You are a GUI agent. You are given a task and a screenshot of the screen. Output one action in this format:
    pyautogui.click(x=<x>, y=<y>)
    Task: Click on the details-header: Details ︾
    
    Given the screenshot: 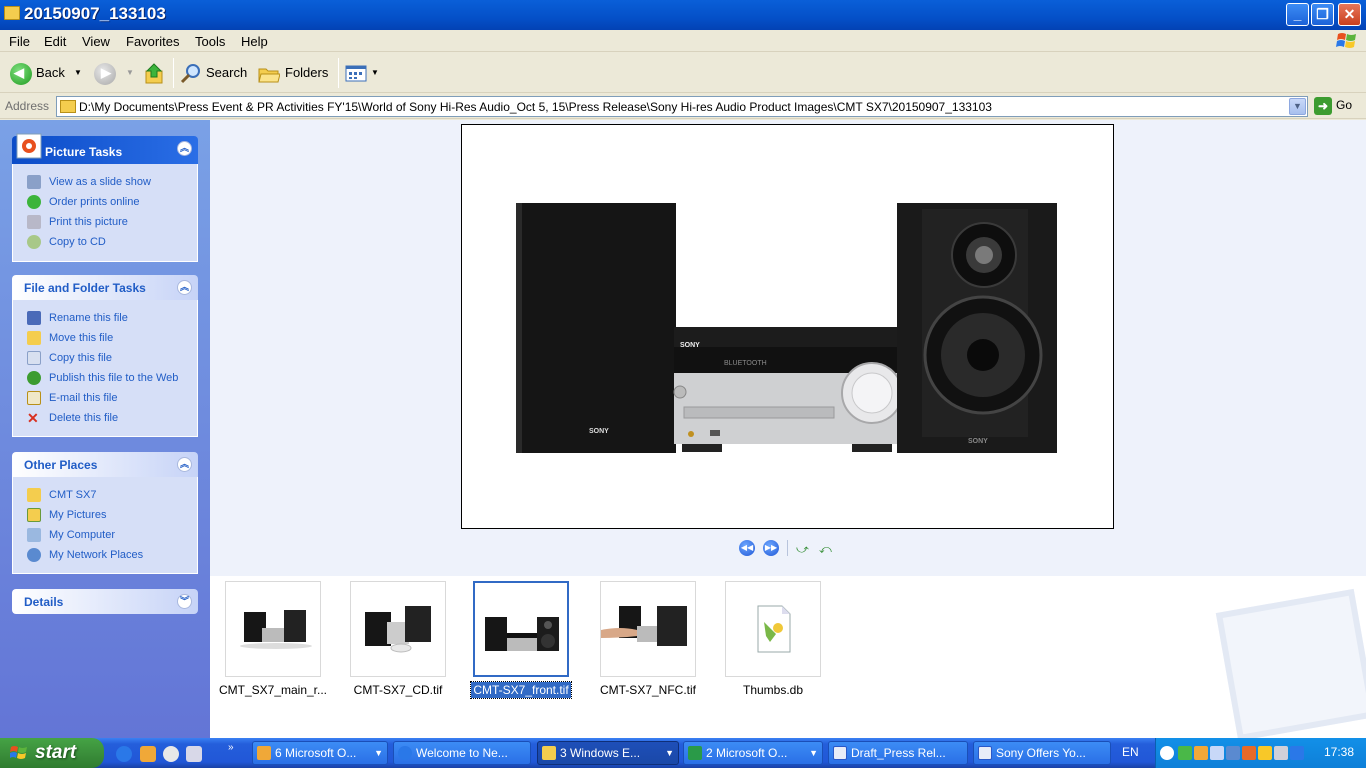 What is the action you would take?
    pyautogui.click(x=105, y=601)
    